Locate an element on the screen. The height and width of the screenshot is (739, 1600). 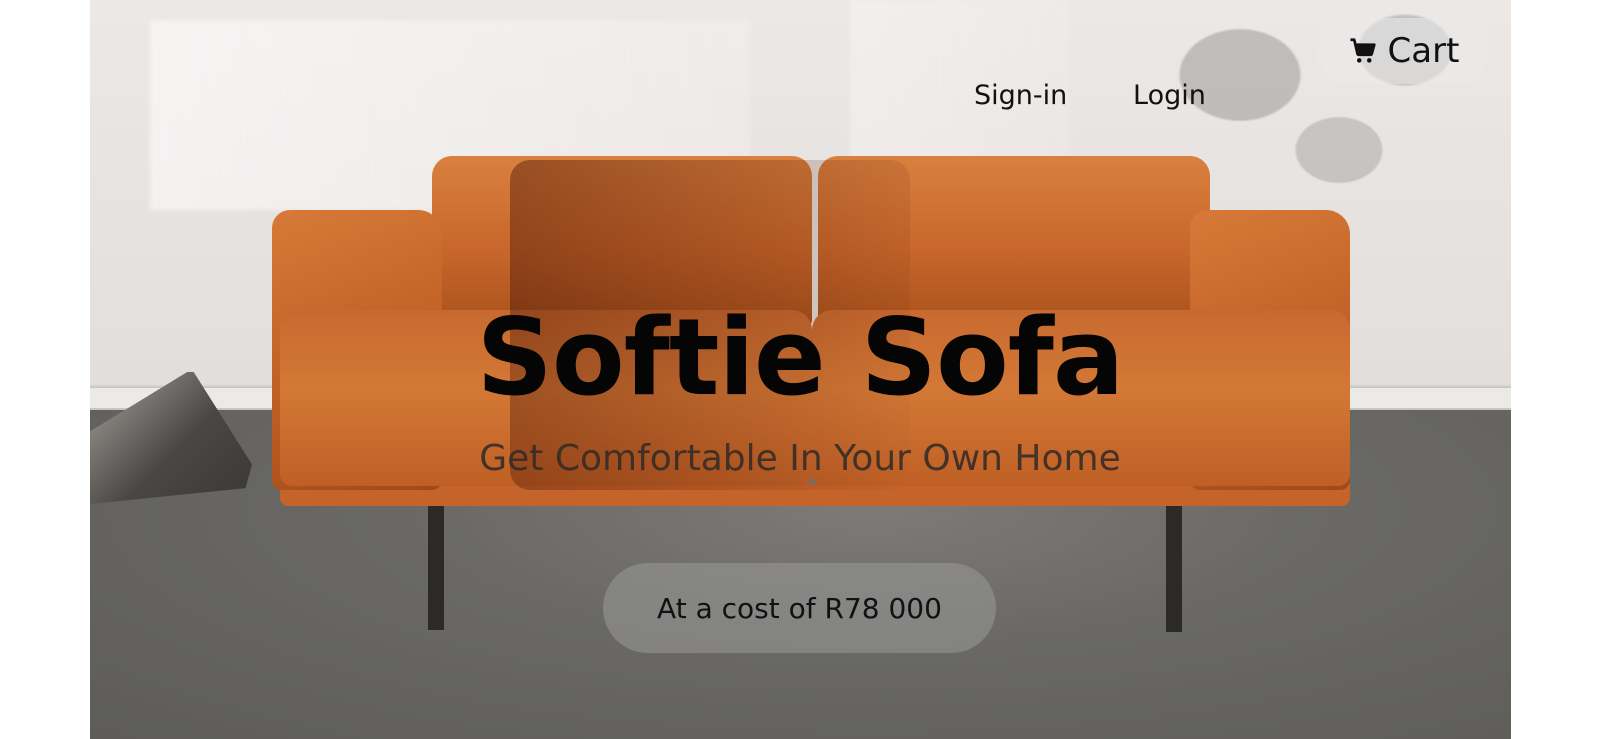
price-badge: At a cost of R78 000 is located at coordinates (799, 608).